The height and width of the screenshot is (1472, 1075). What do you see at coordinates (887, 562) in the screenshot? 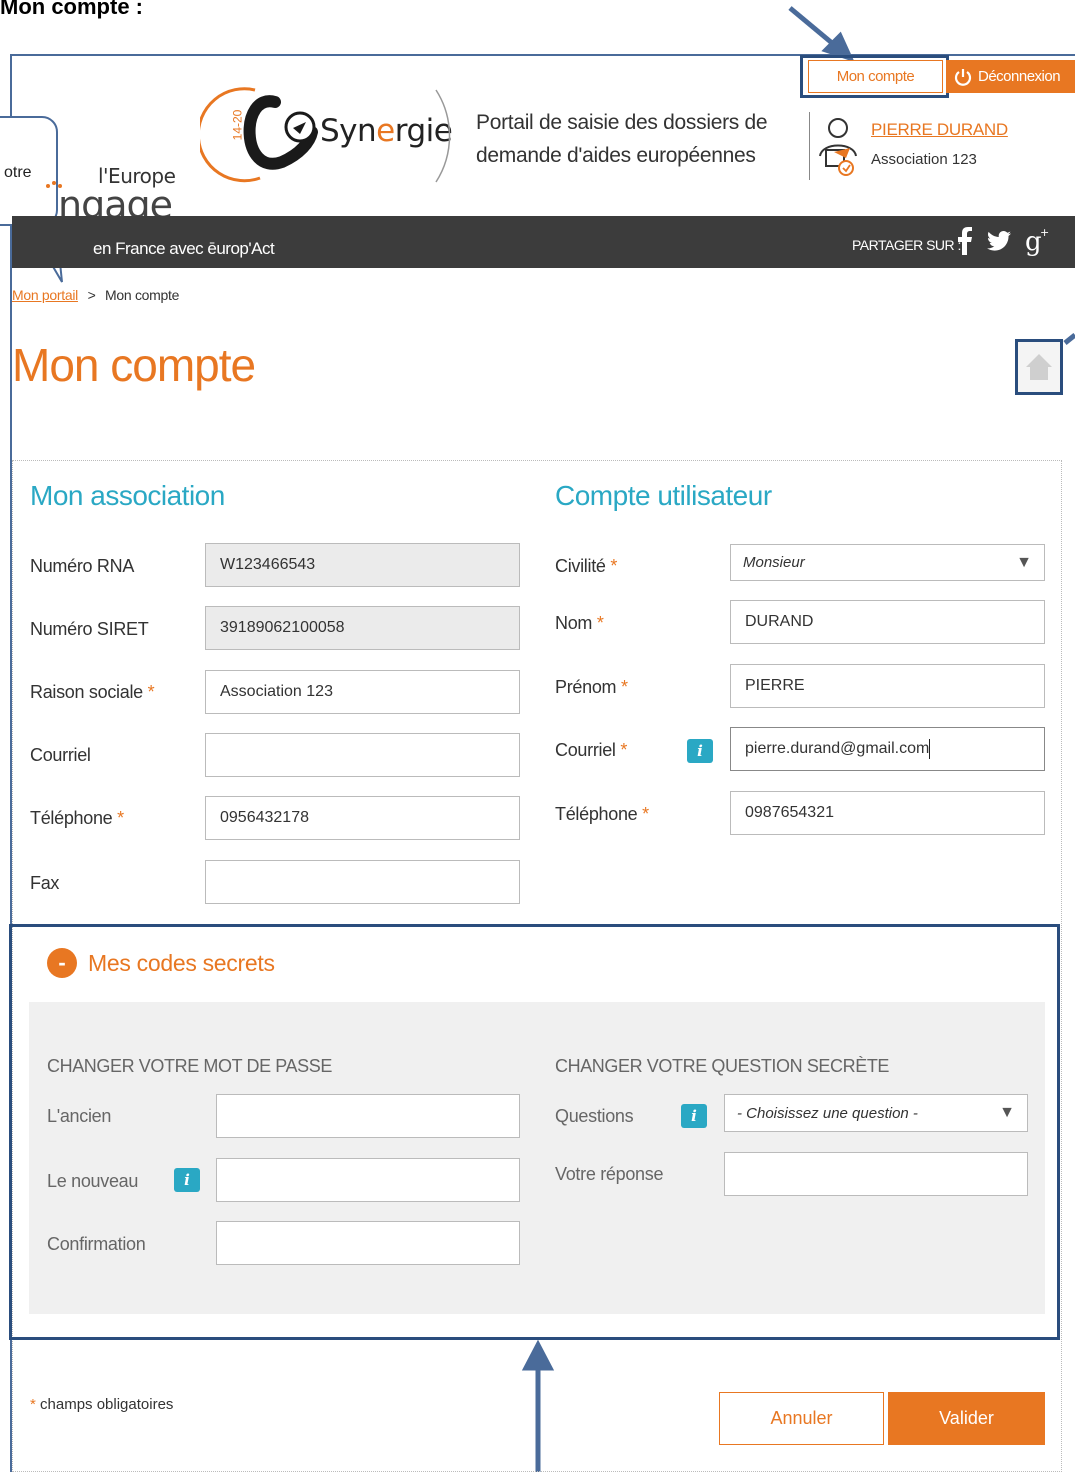
I see `civility-select: Monsieur ▼` at bounding box center [887, 562].